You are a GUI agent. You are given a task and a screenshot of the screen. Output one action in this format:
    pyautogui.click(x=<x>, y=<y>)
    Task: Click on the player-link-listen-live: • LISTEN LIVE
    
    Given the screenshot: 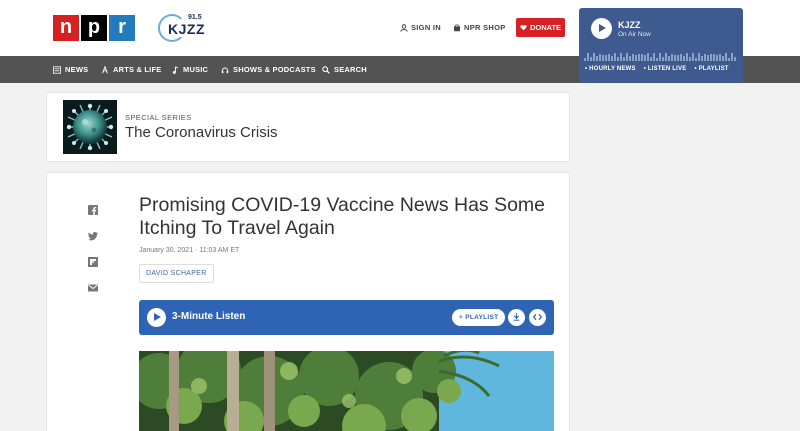 What is the action you would take?
    pyautogui.click(x=665, y=69)
    